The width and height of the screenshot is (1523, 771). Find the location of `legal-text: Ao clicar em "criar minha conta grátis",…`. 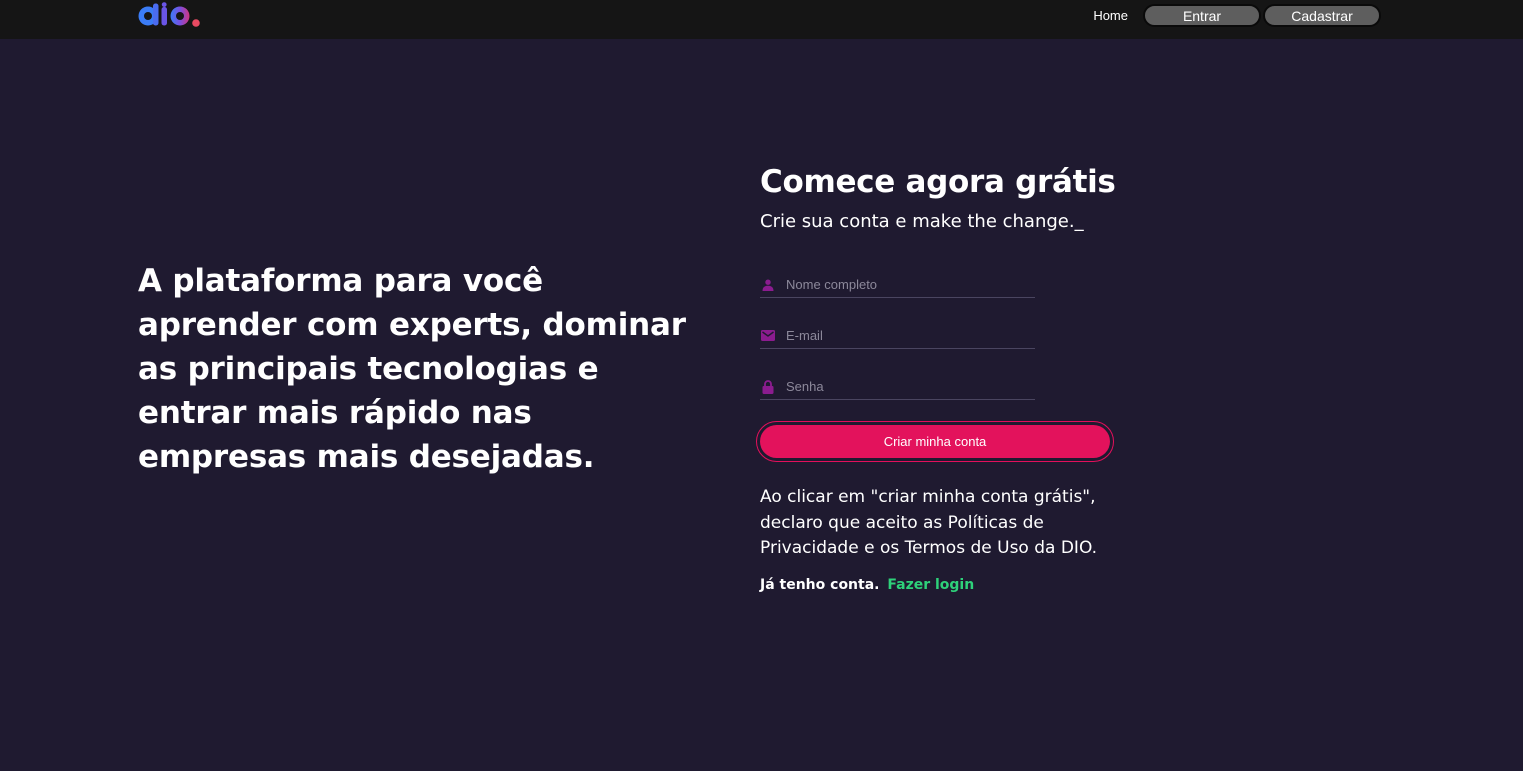

legal-text: Ao clicar em "criar minha conta grátis",… is located at coordinates (929, 522).